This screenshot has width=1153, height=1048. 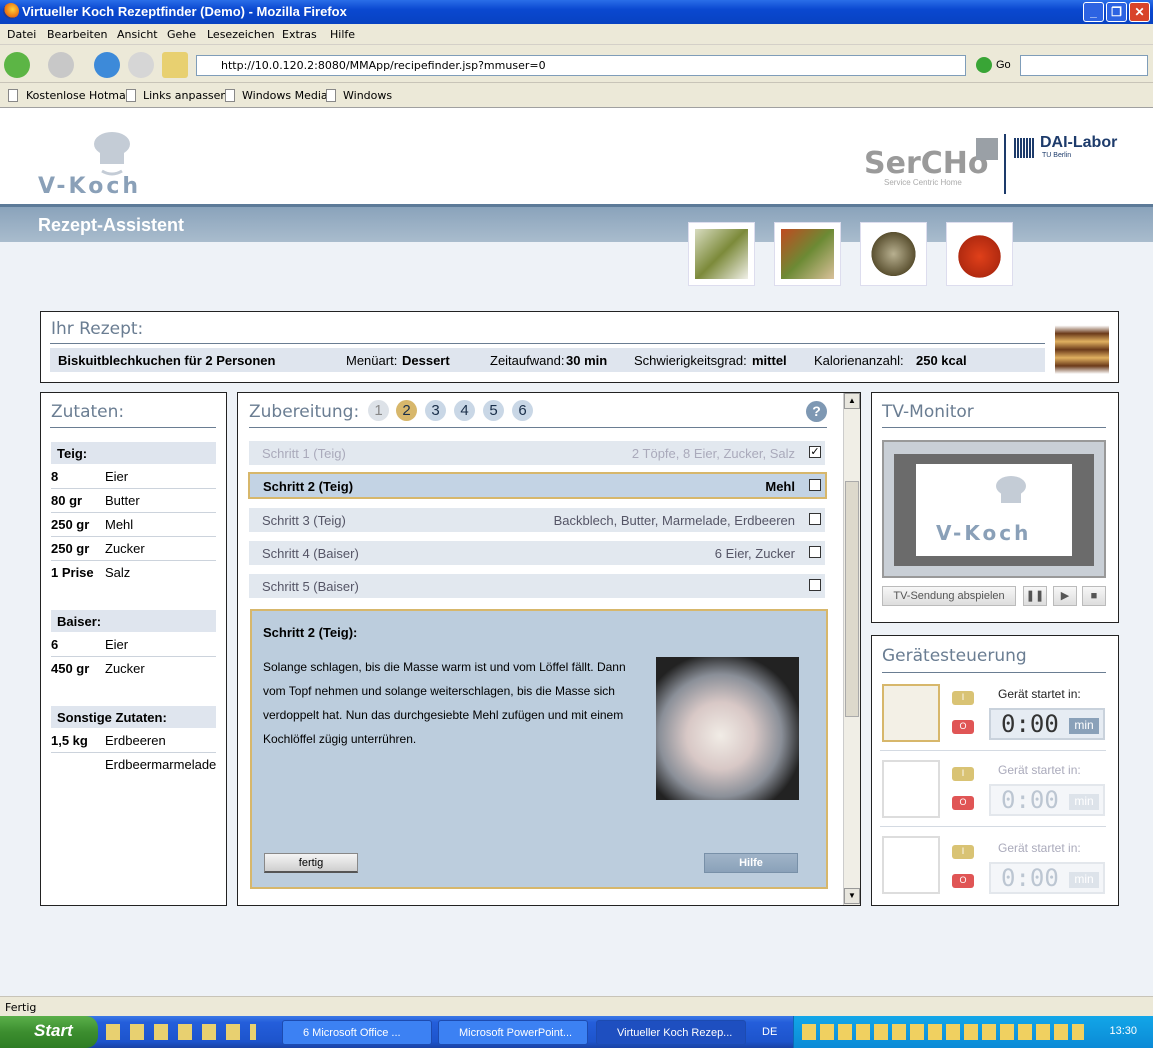 What do you see at coordinates (406, 410) in the screenshot?
I see `step-number-2: 2` at bounding box center [406, 410].